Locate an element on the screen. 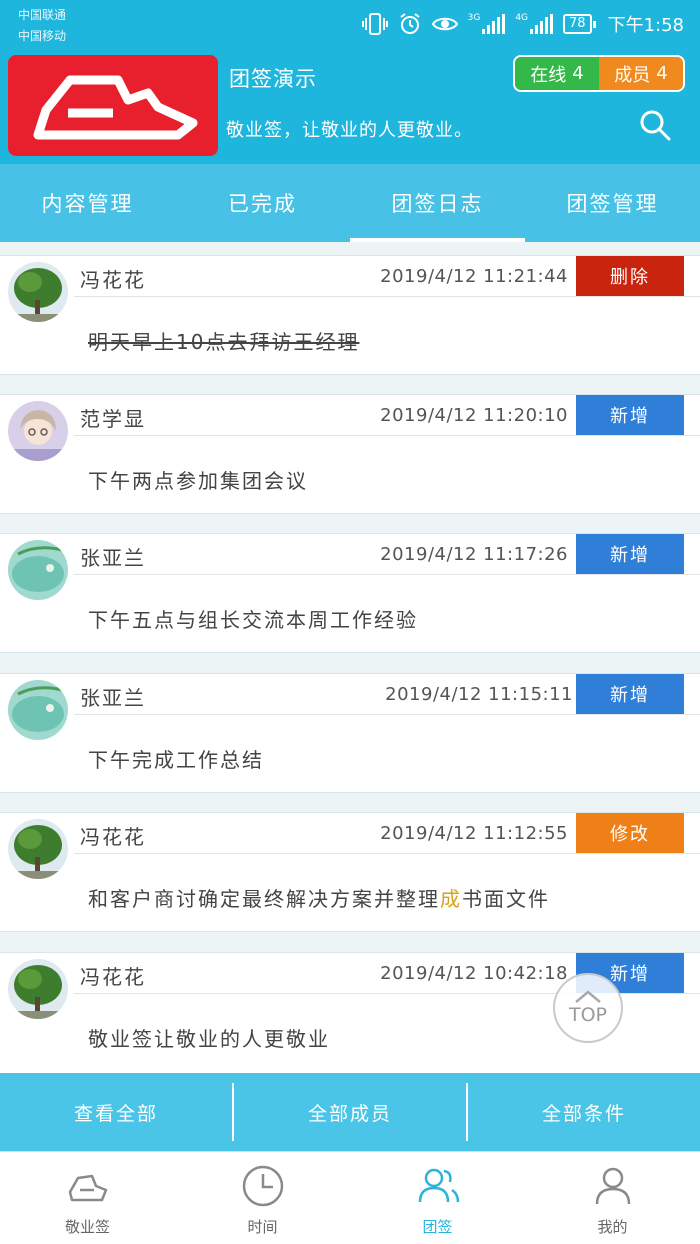 This screenshot has width=700, height=1244. nav-item-time: 时间 is located at coordinates (262, 1198).